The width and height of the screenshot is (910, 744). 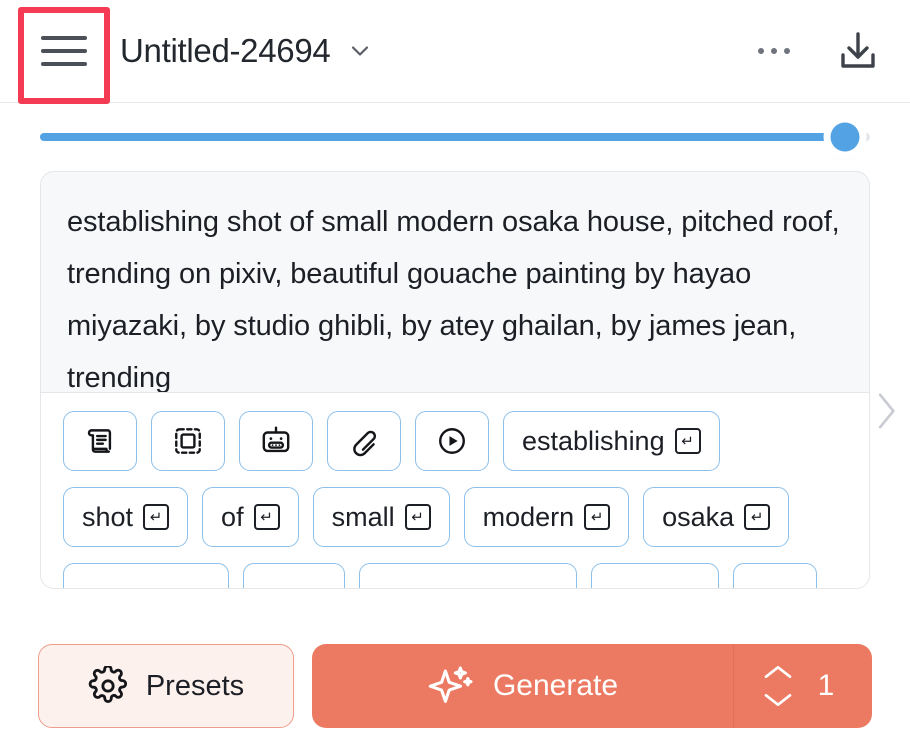 I want to click on play-circle-icon, so click(x=452, y=441).